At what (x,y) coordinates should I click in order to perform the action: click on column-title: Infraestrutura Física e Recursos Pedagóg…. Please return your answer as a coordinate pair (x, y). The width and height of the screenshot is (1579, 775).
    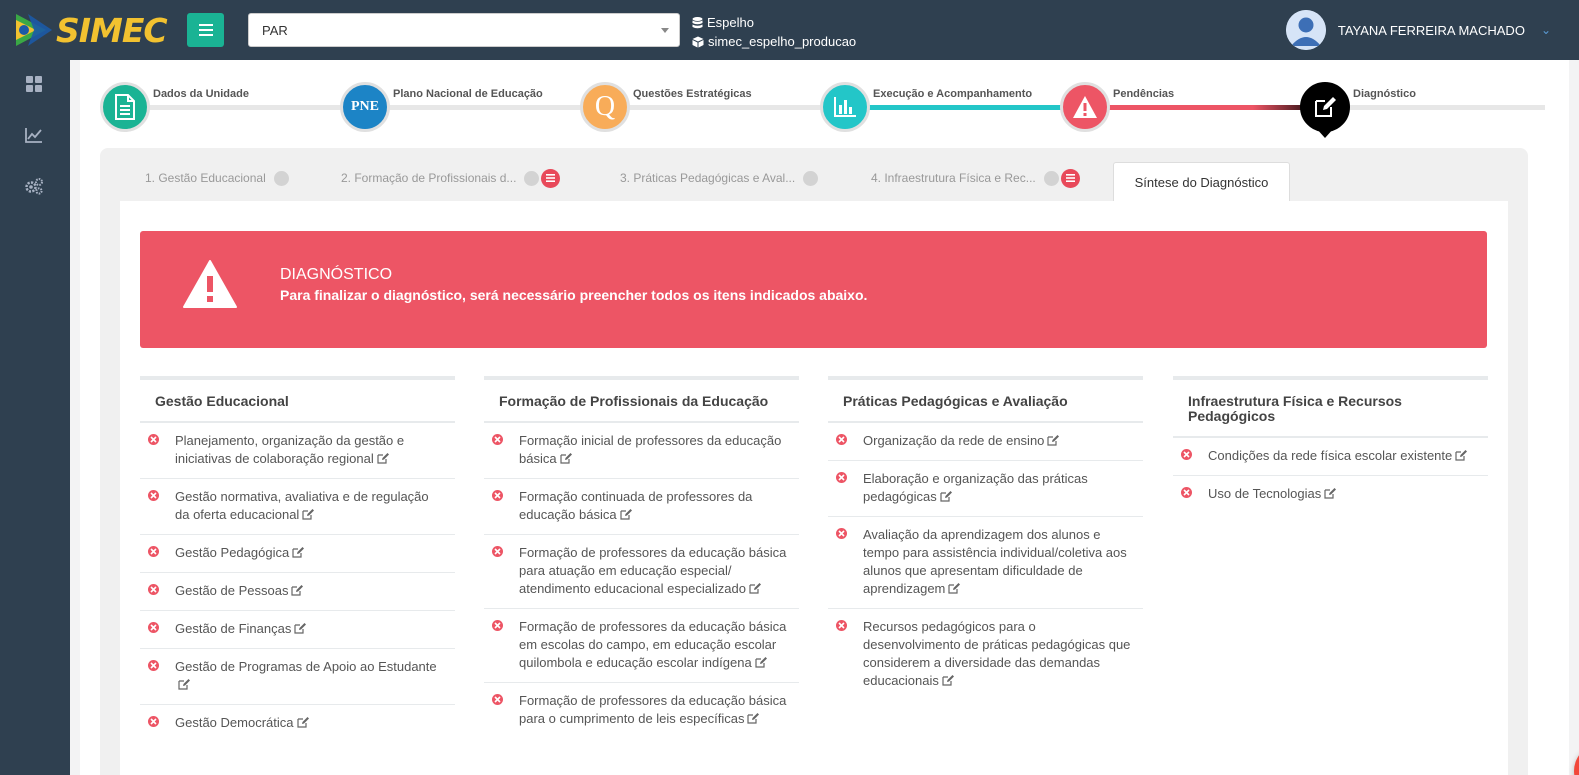
    Looking at the image, I should click on (1330, 409).